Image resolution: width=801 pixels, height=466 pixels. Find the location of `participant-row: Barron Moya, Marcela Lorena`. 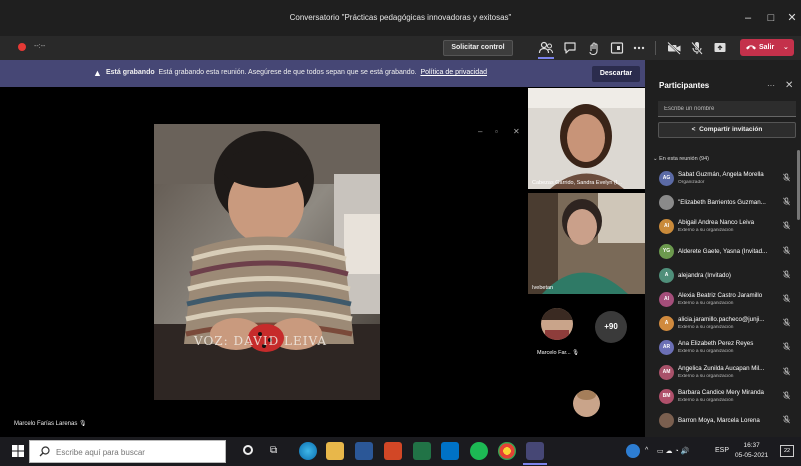

participant-row: Barron Moya, Marcela Lorena is located at coordinates (725, 422).